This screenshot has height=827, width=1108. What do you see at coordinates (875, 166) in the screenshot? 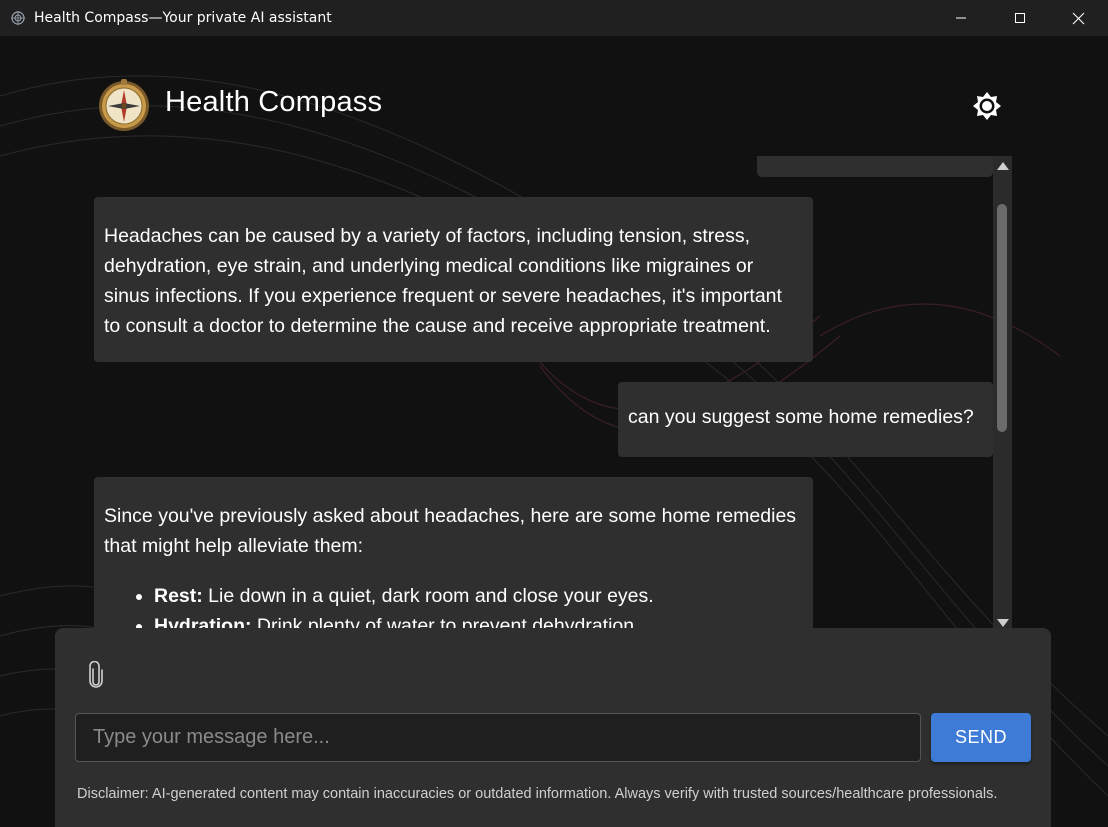
I see `message-bubble-partial` at bounding box center [875, 166].